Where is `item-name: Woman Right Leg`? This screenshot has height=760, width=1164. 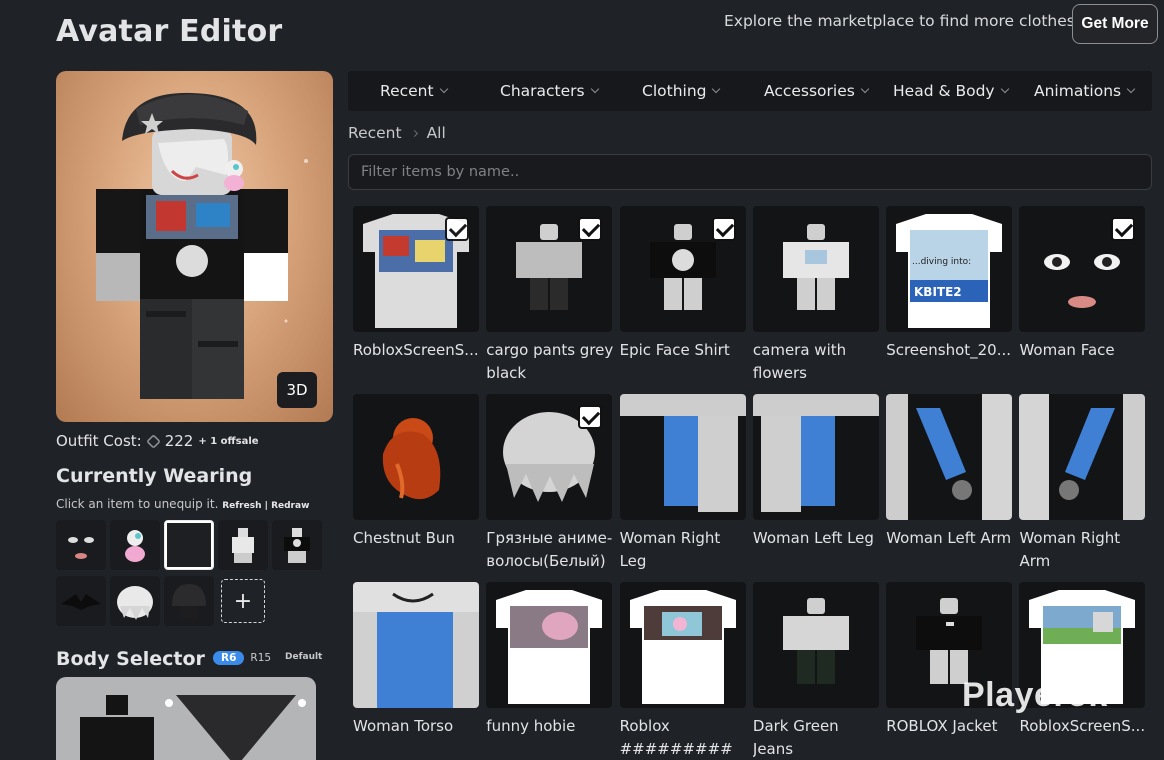 item-name: Woman Right Leg is located at coordinates (670, 549).